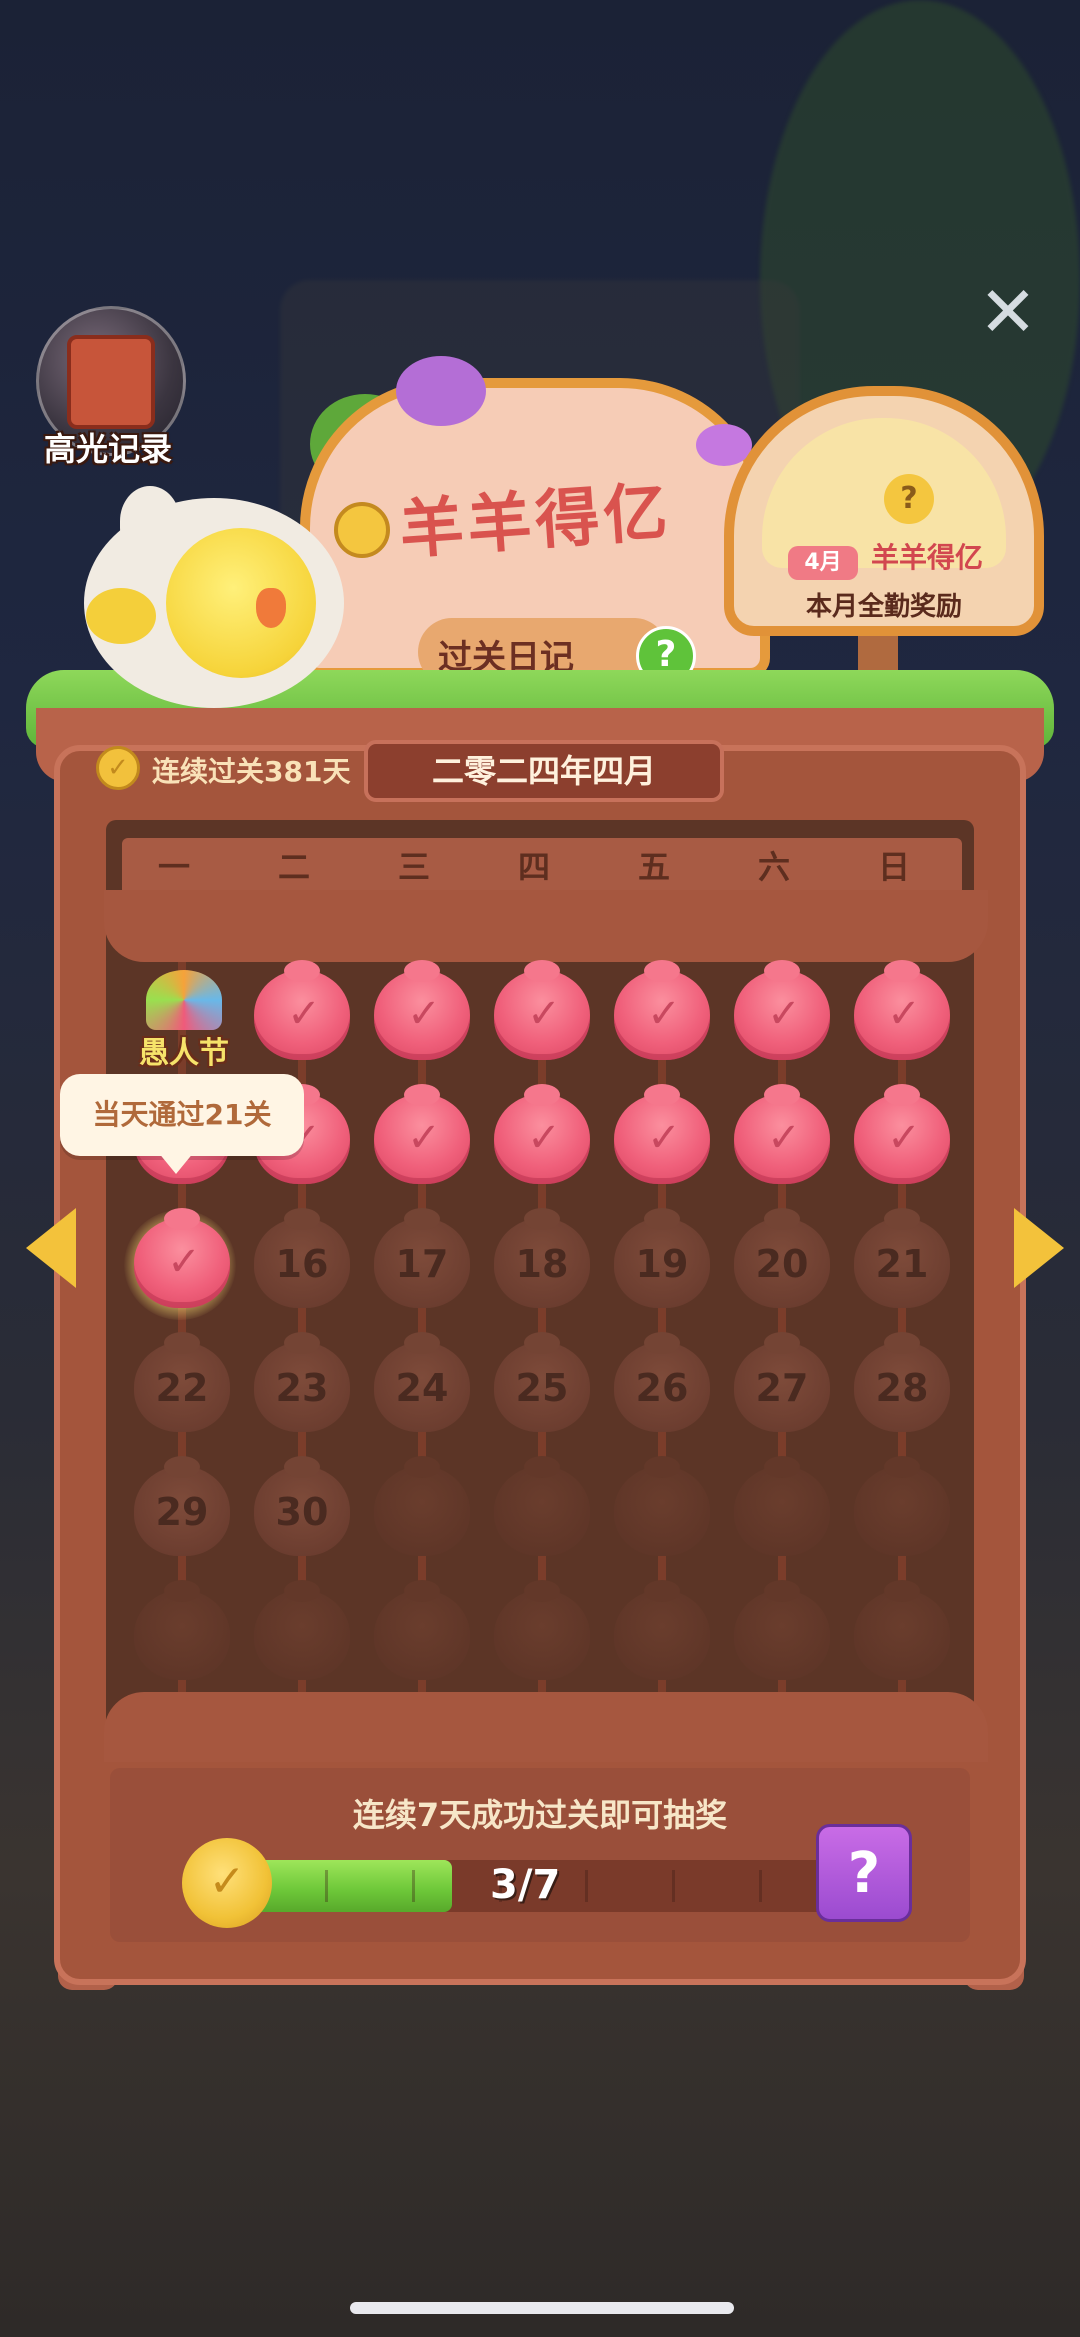  Describe the element at coordinates (883, 607) in the screenshot. I see `award-caption: 本月全勤奖励` at that location.